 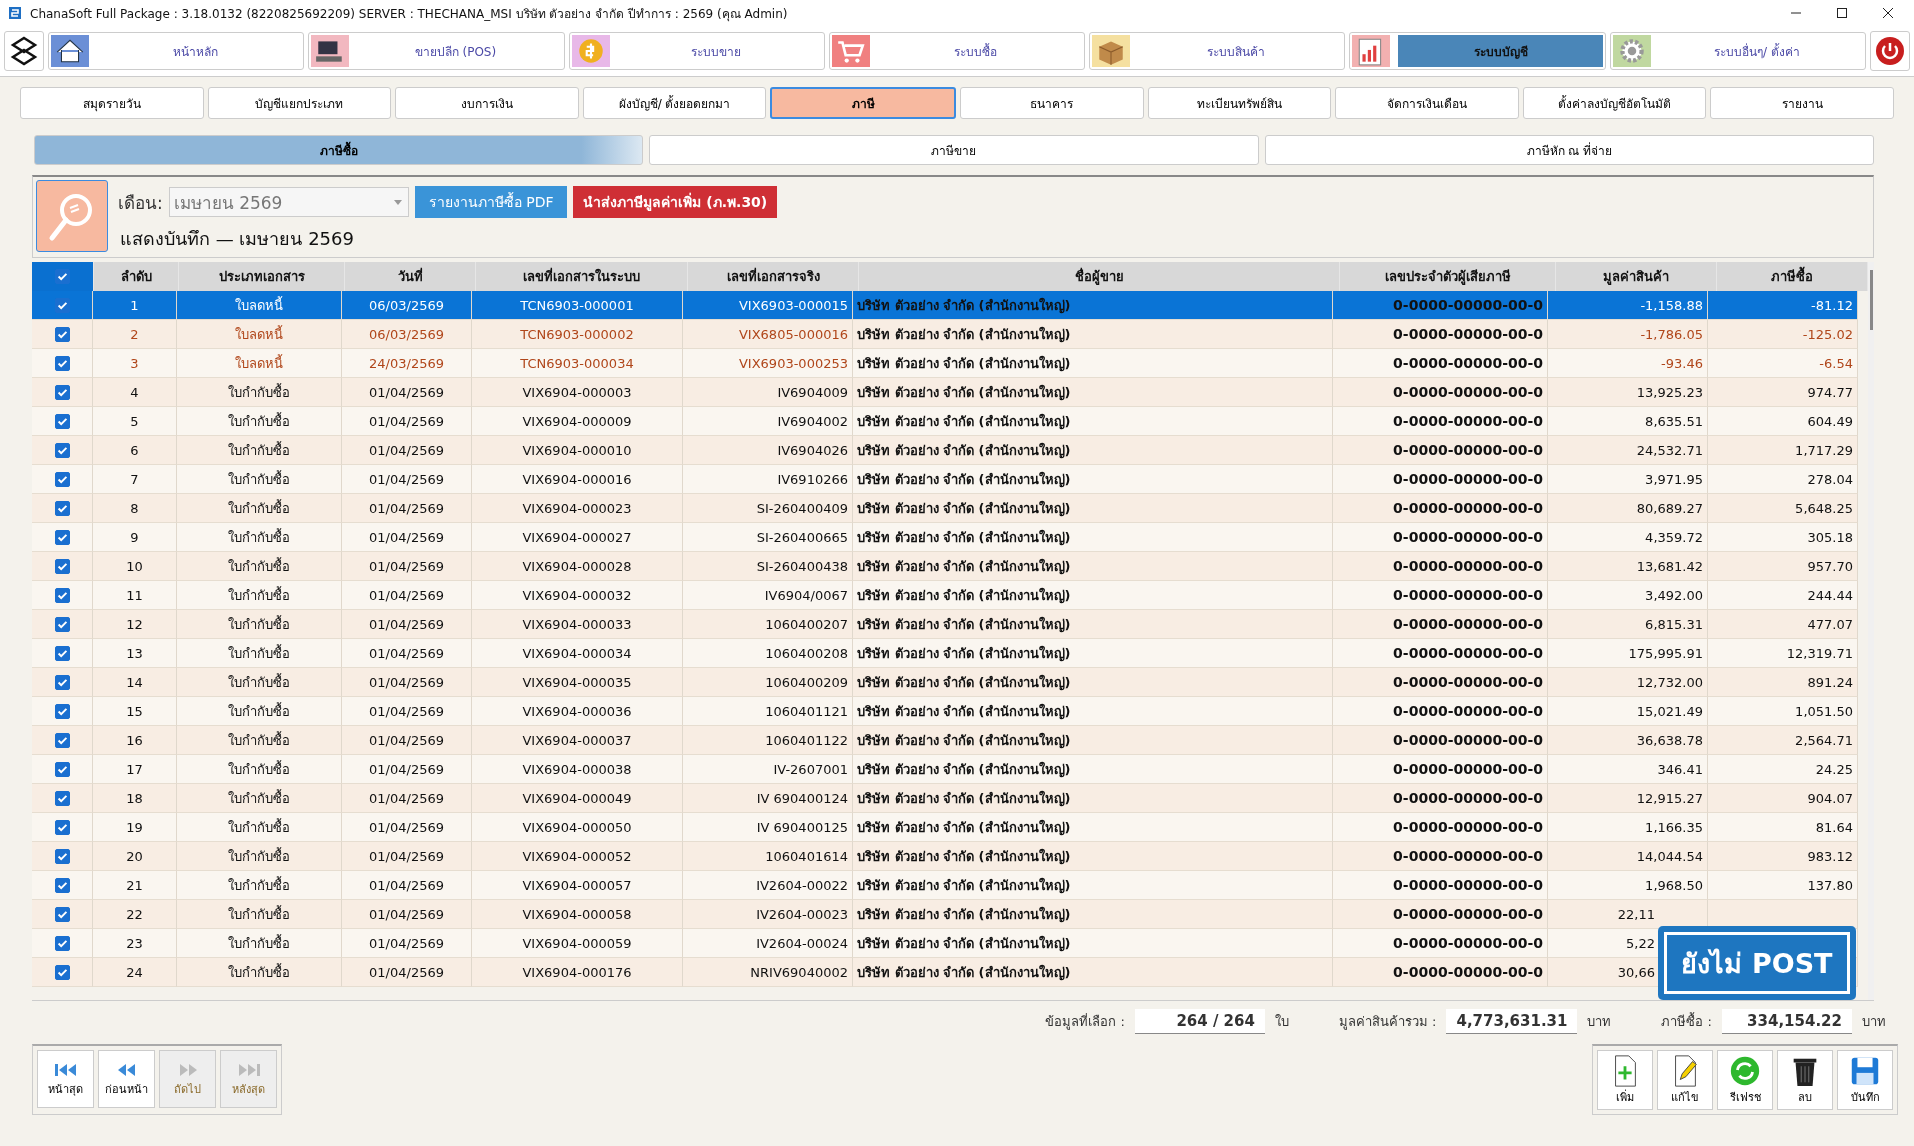 What do you see at coordinates (1099, 276) in the screenshot?
I see `column-header: ชื่อผู้ขาย` at bounding box center [1099, 276].